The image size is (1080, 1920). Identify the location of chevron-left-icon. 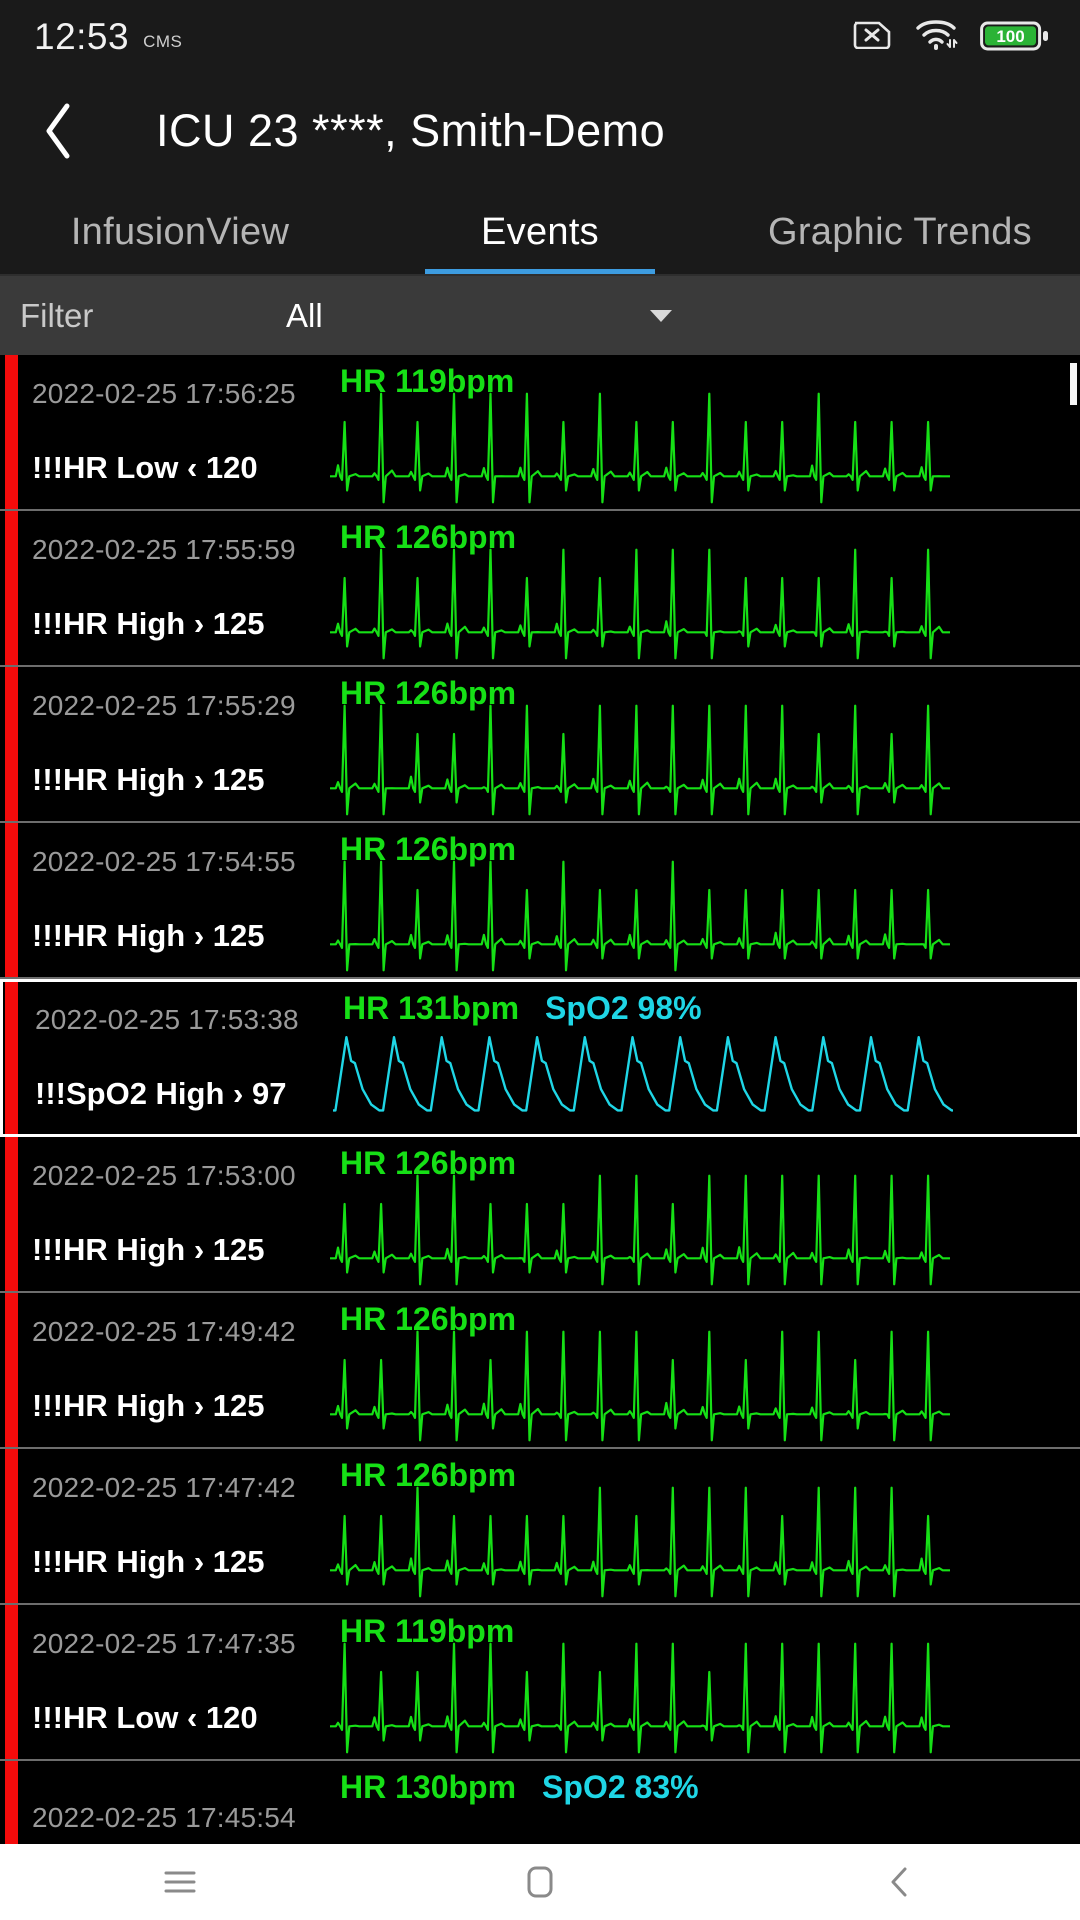
(58, 131).